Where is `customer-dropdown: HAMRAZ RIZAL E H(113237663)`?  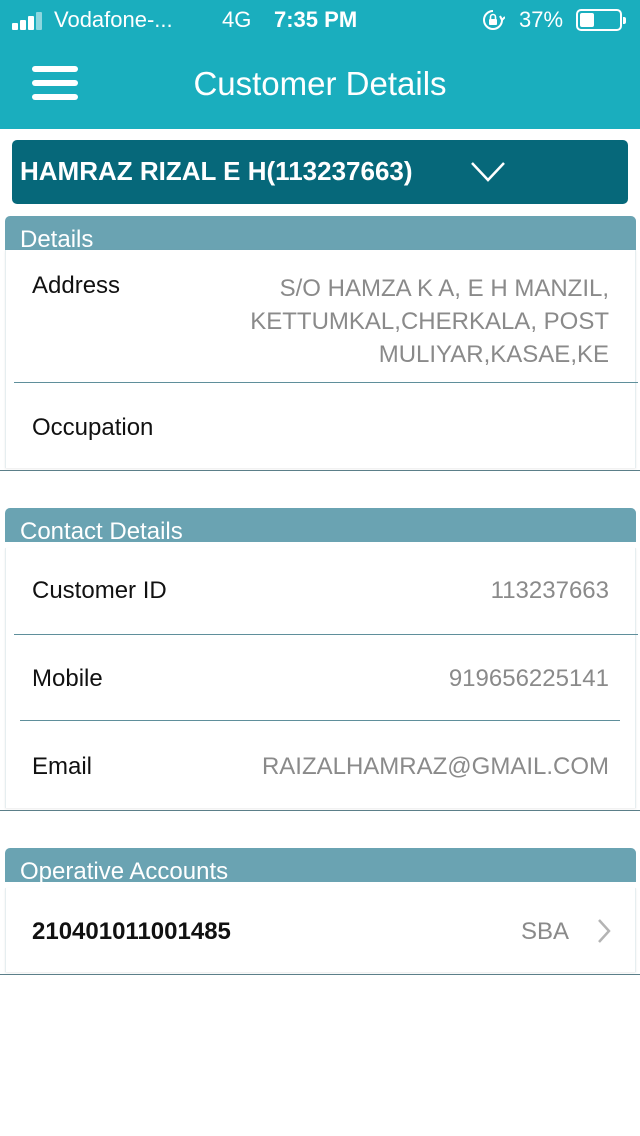
customer-dropdown: HAMRAZ RIZAL E H(113237663) is located at coordinates (320, 172).